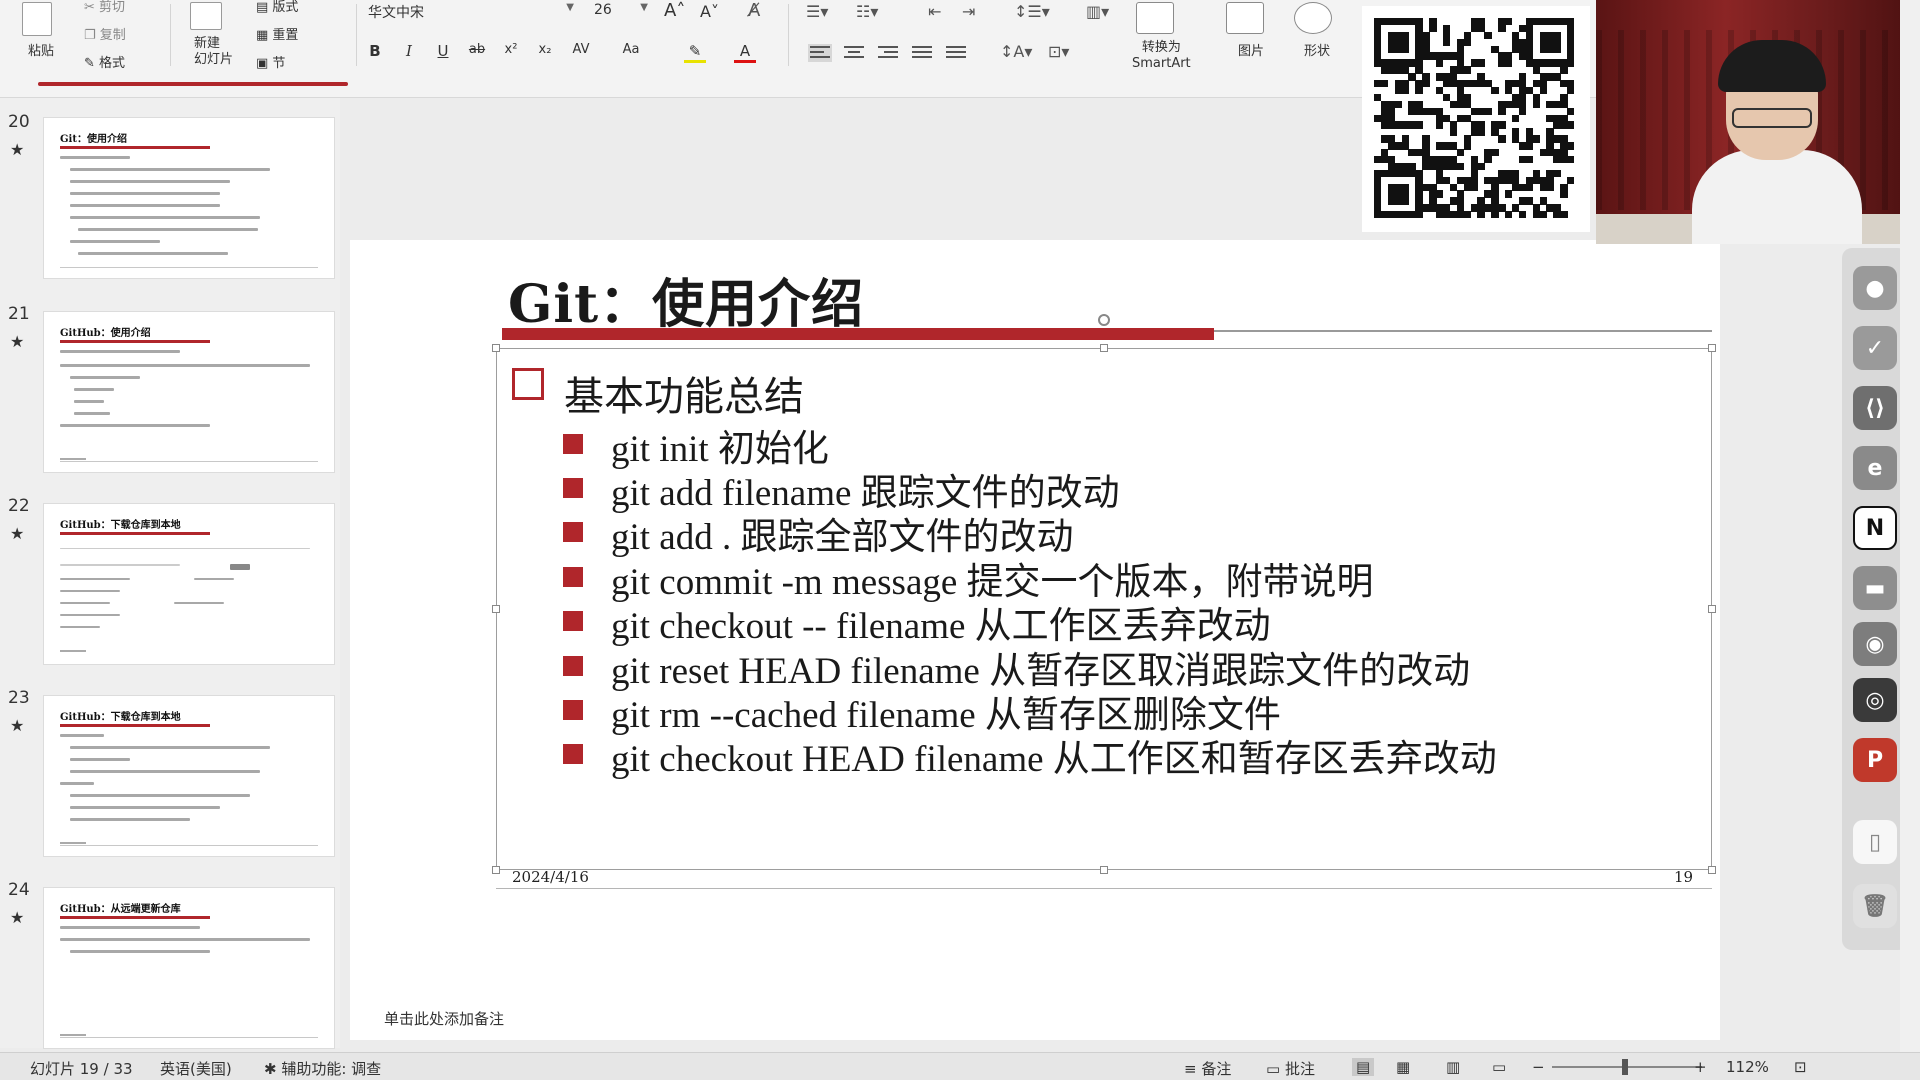 This screenshot has width=1920, height=1080. I want to click on section-icon: ▣, so click(264, 63).